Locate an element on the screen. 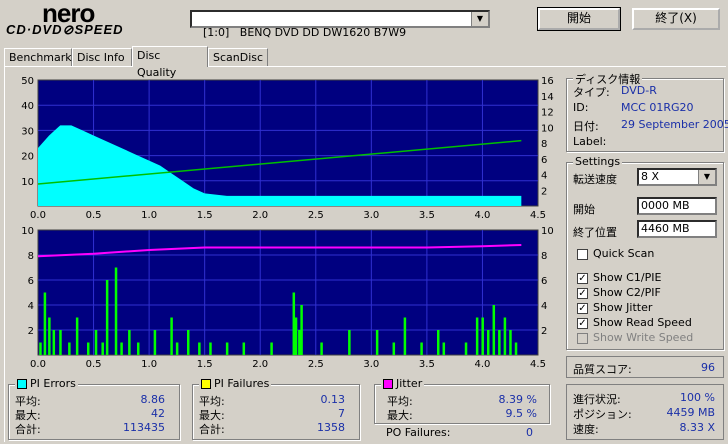  exit-button: 終了(X) is located at coordinates (676, 19).